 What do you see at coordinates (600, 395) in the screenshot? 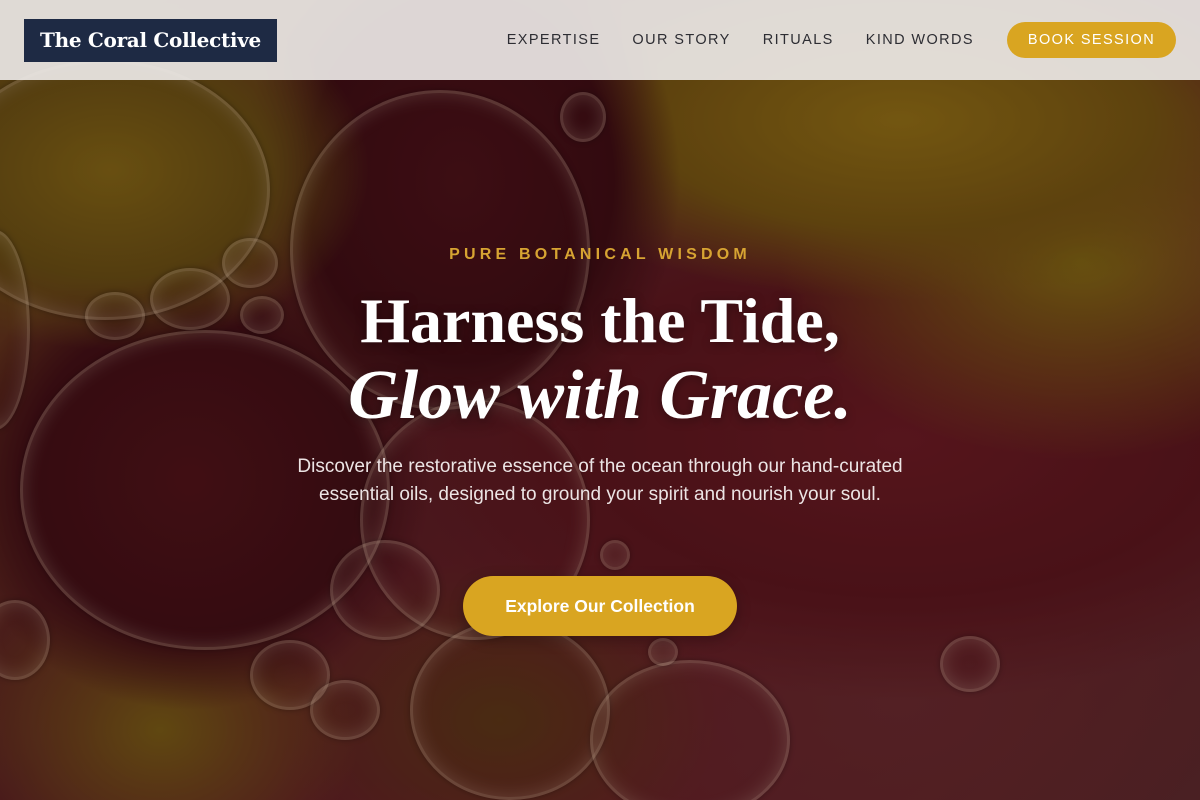
I see `hero-headline-line2: Glow with Grace.` at bounding box center [600, 395].